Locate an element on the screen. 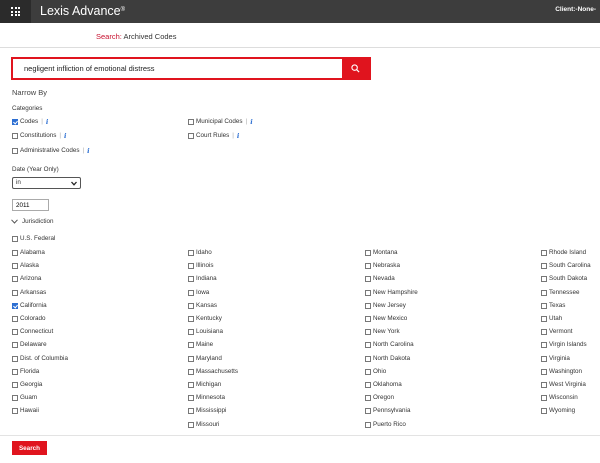  checkbox-massachusetts: Massachusetts is located at coordinates (213, 371).